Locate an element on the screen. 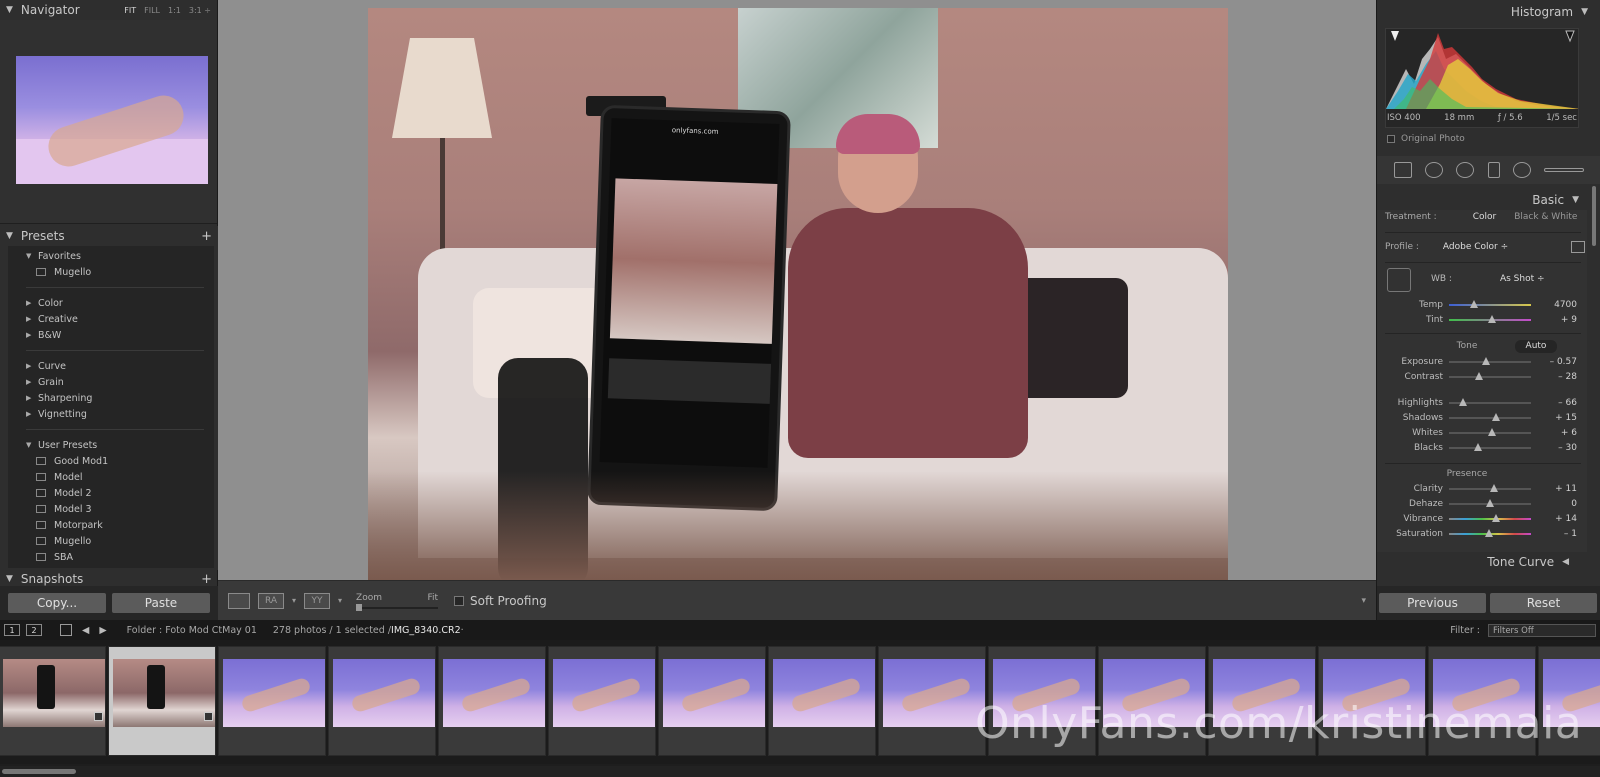  preset-item: Model 3 is located at coordinates (111, 509).